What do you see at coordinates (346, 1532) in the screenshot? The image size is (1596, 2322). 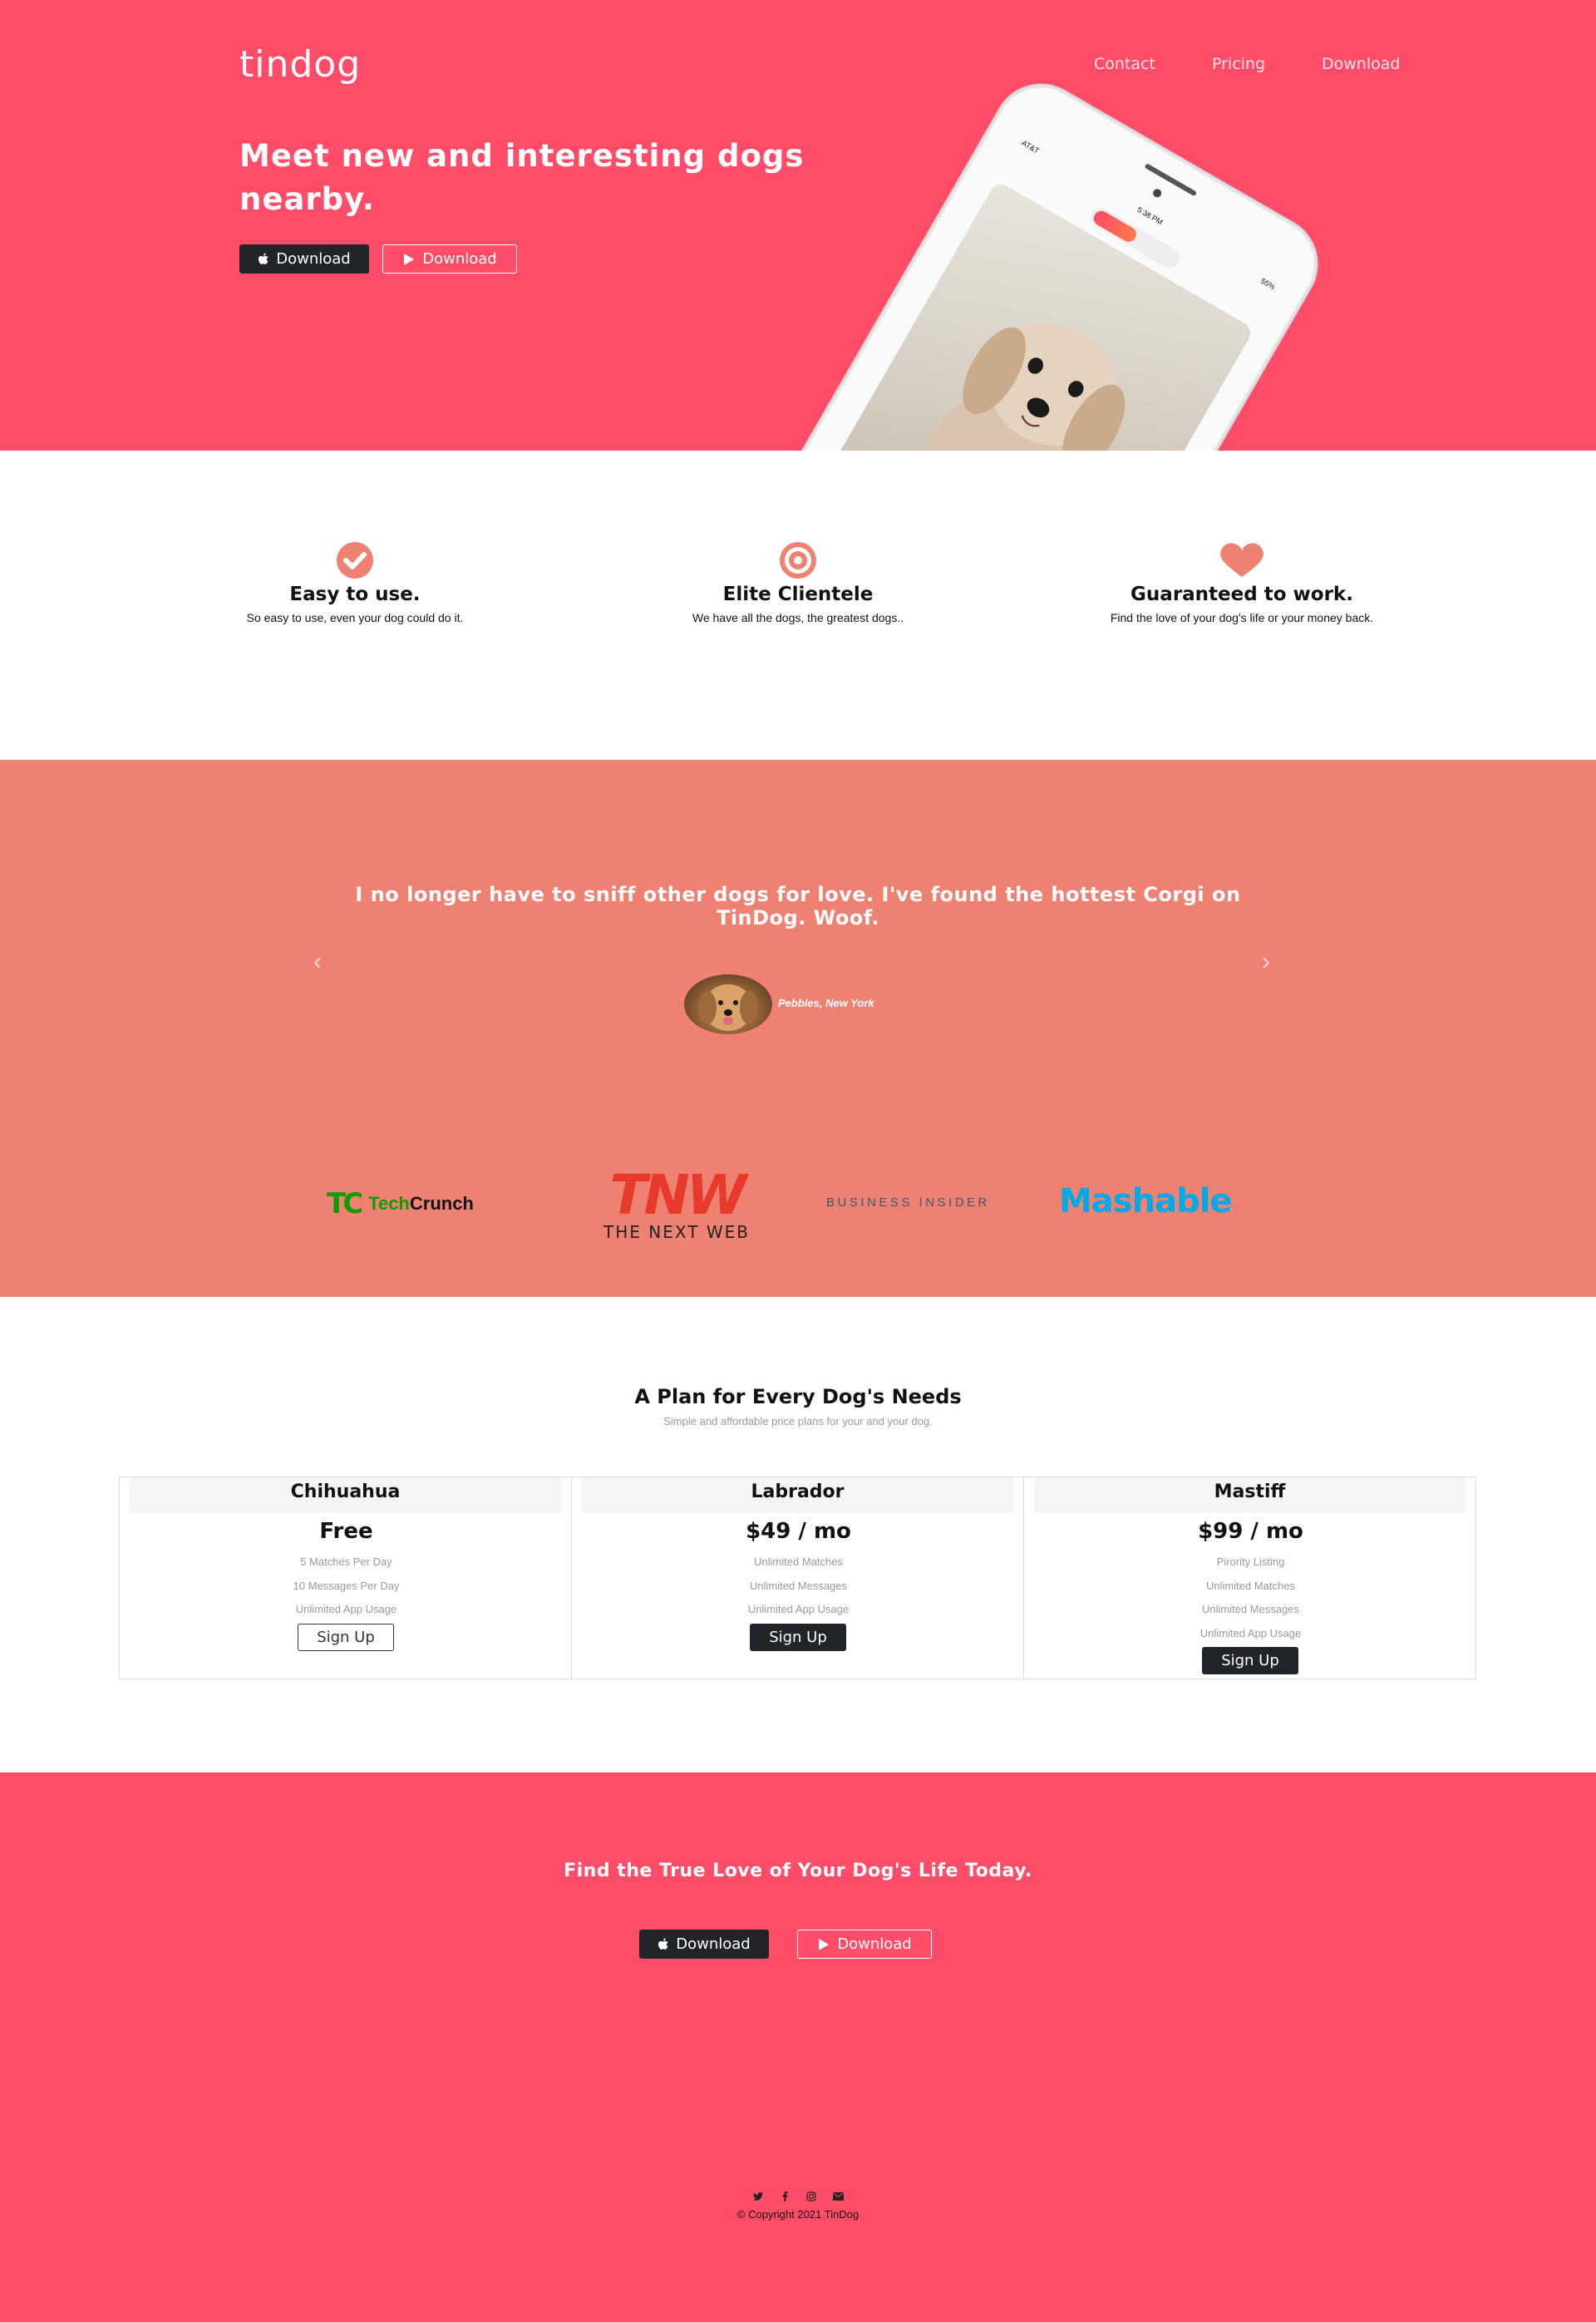 I see `plan-price: Free` at bounding box center [346, 1532].